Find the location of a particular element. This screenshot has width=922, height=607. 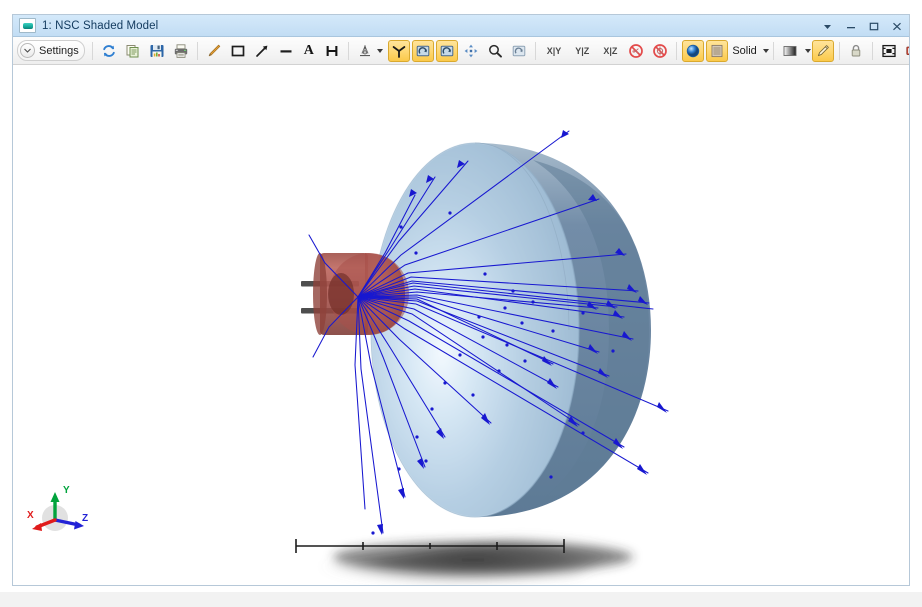

rotate-view-icon is located at coordinates (423, 50).